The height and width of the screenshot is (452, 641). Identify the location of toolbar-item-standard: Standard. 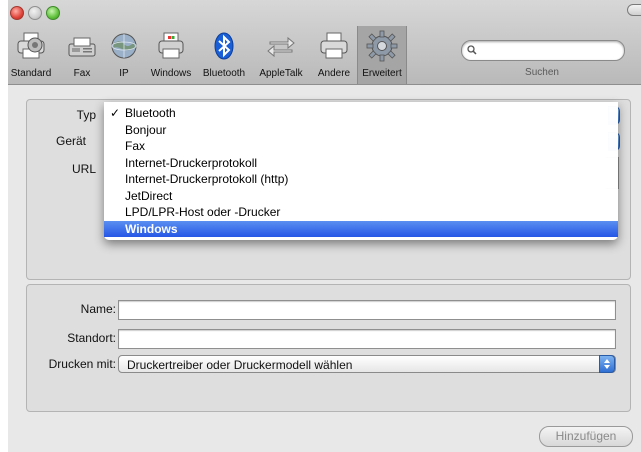
(31, 55).